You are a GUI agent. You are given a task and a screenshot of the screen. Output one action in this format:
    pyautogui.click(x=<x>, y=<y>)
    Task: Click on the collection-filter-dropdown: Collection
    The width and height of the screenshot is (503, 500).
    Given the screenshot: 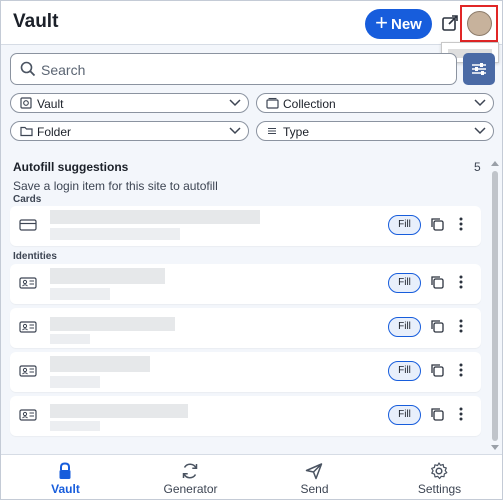 What is the action you would take?
    pyautogui.click(x=375, y=103)
    